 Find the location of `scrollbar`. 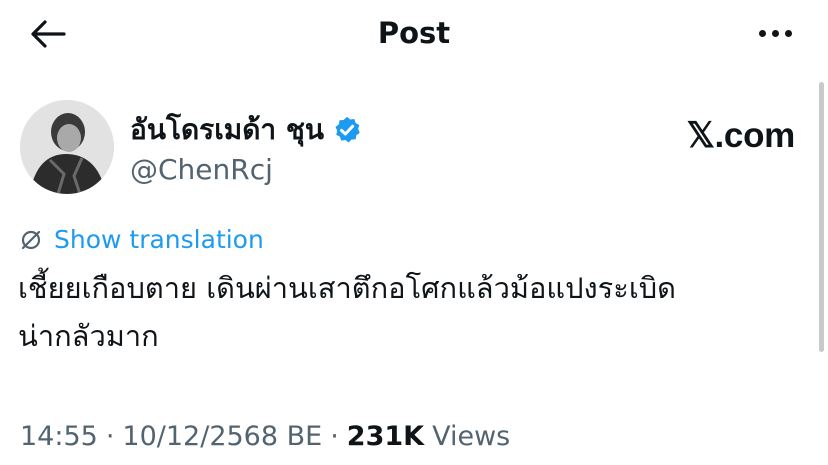

scrollbar is located at coordinates (821, 217).